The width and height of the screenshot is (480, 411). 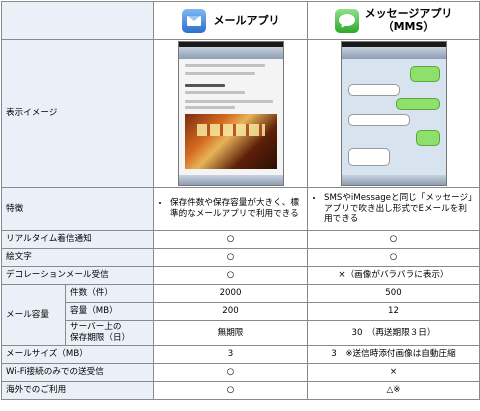 I want to click on capacity-count-message: 500, so click(x=393, y=293).